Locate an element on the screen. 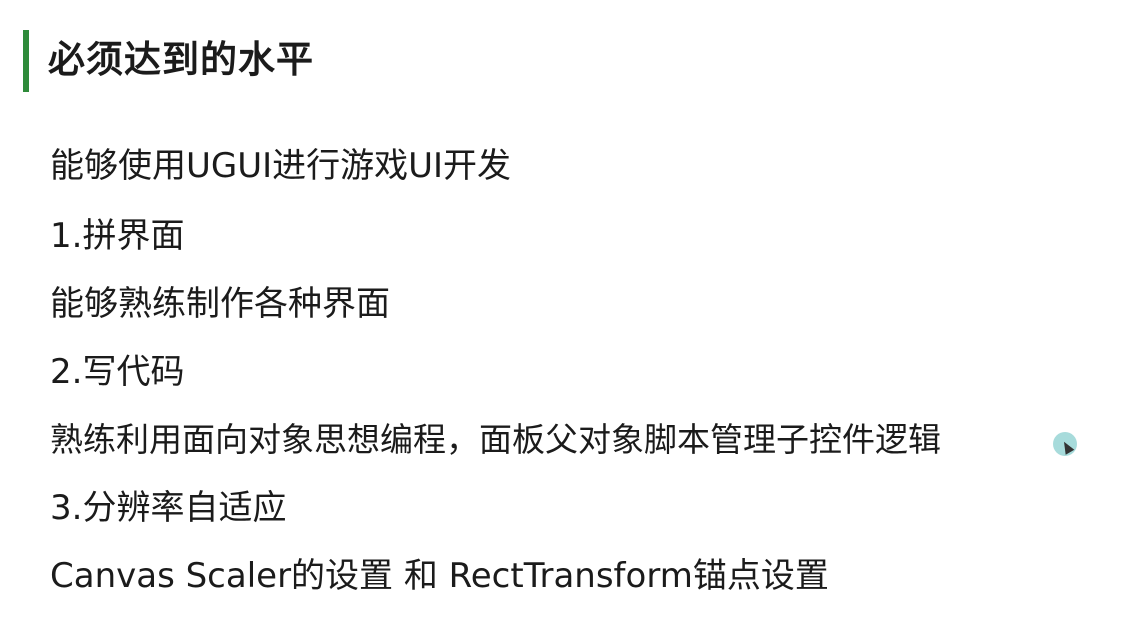 Image resolution: width=1129 pixels, height=629 pixels. content-line-step-3-detail: Canvas Scaler的设置 和 RectTransform锚点设置 is located at coordinates (439, 576).